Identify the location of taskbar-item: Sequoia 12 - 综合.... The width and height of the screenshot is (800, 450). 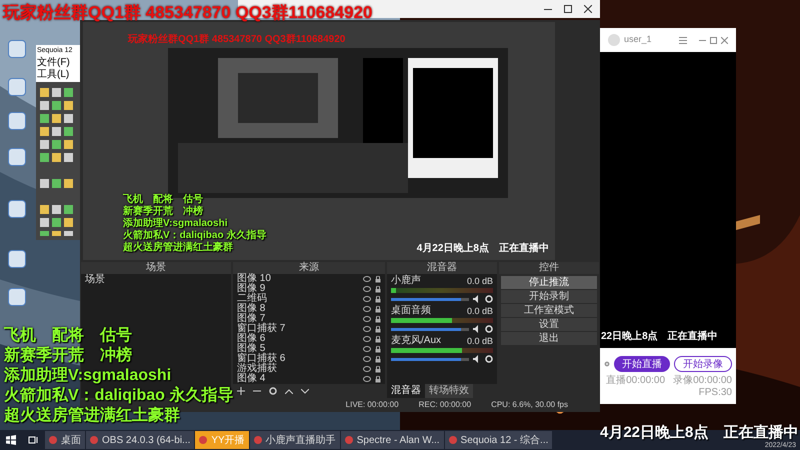
(498, 440).